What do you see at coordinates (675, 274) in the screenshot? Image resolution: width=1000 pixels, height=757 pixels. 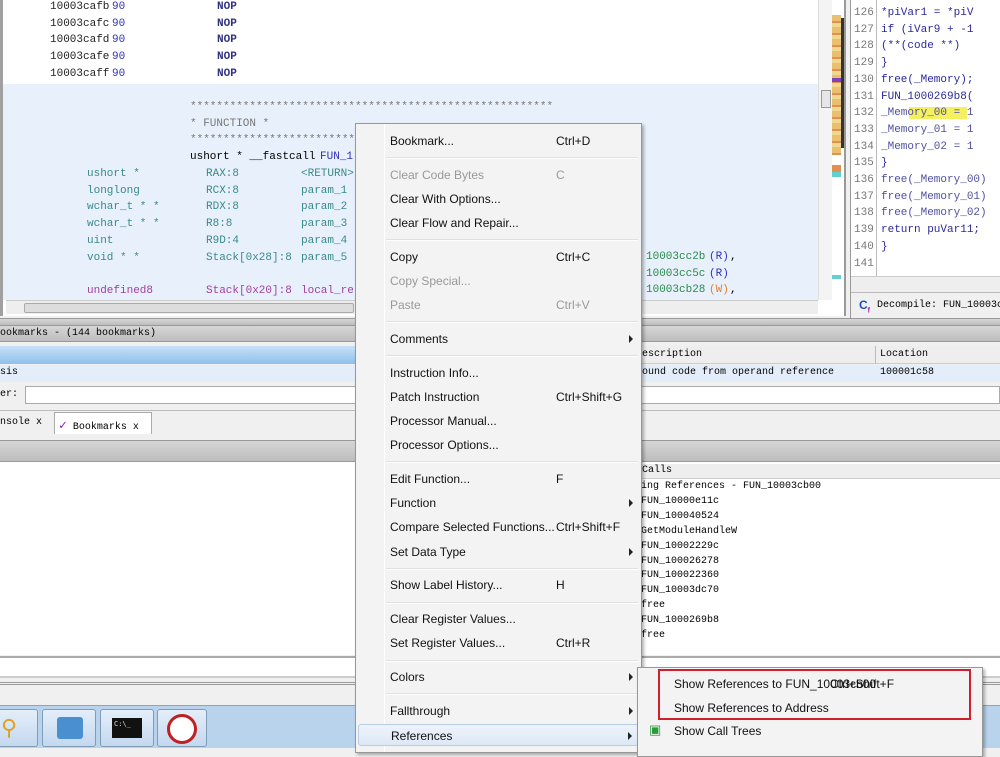 I see `xref-address: 10003cc5c` at bounding box center [675, 274].